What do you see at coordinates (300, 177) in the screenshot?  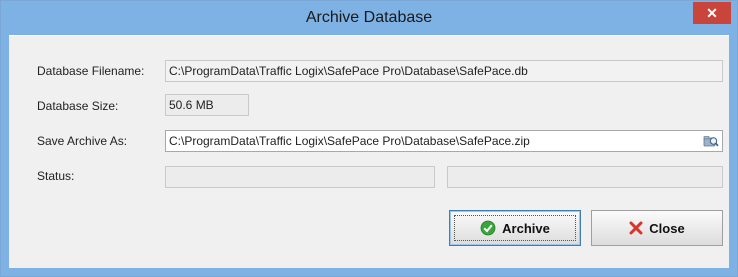 I see `status-text-field` at bounding box center [300, 177].